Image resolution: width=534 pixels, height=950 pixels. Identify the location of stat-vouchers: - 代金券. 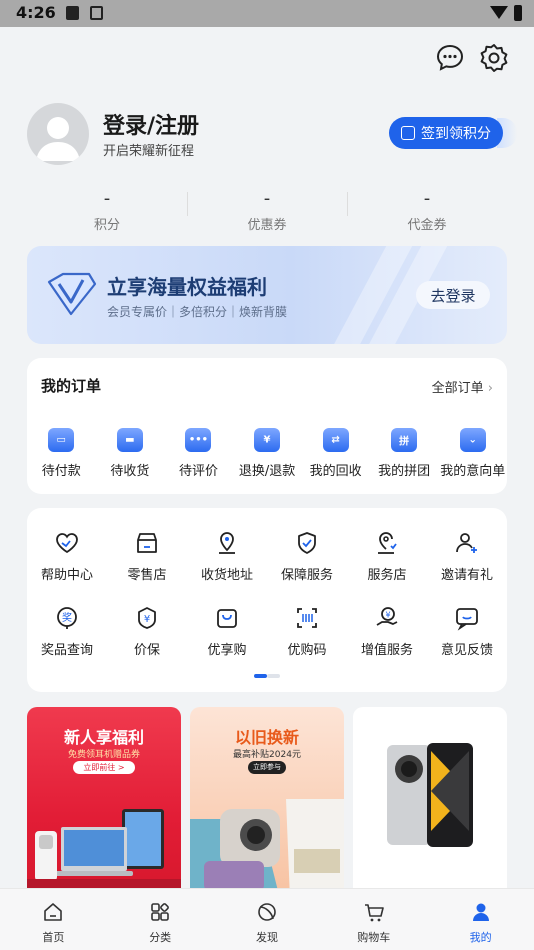
(427, 213).